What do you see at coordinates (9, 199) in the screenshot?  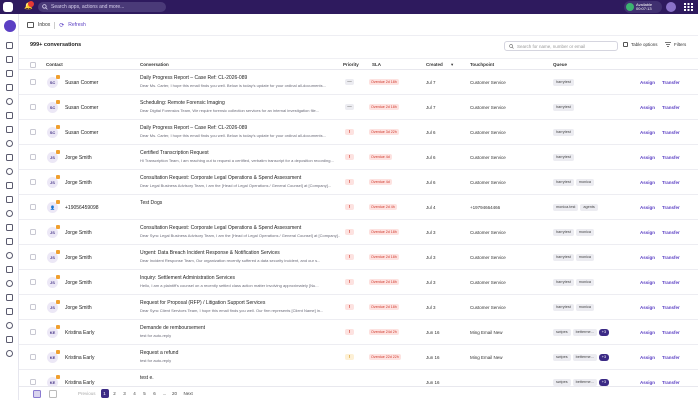 I see `sidebar-analytics-icon` at bounding box center [9, 199].